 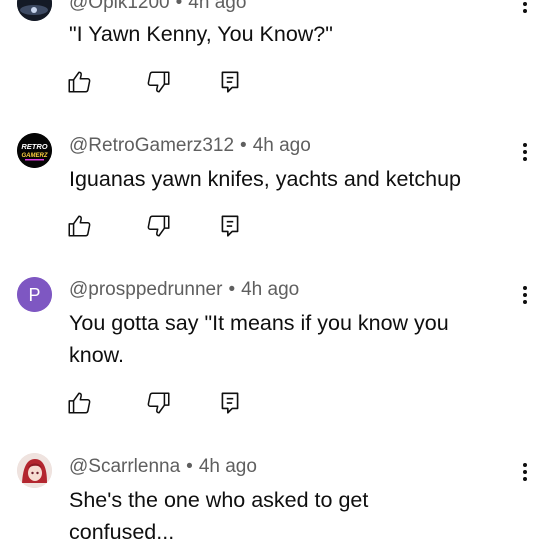 I want to click on svg-text: RETRO, so click(x=34, y=146).